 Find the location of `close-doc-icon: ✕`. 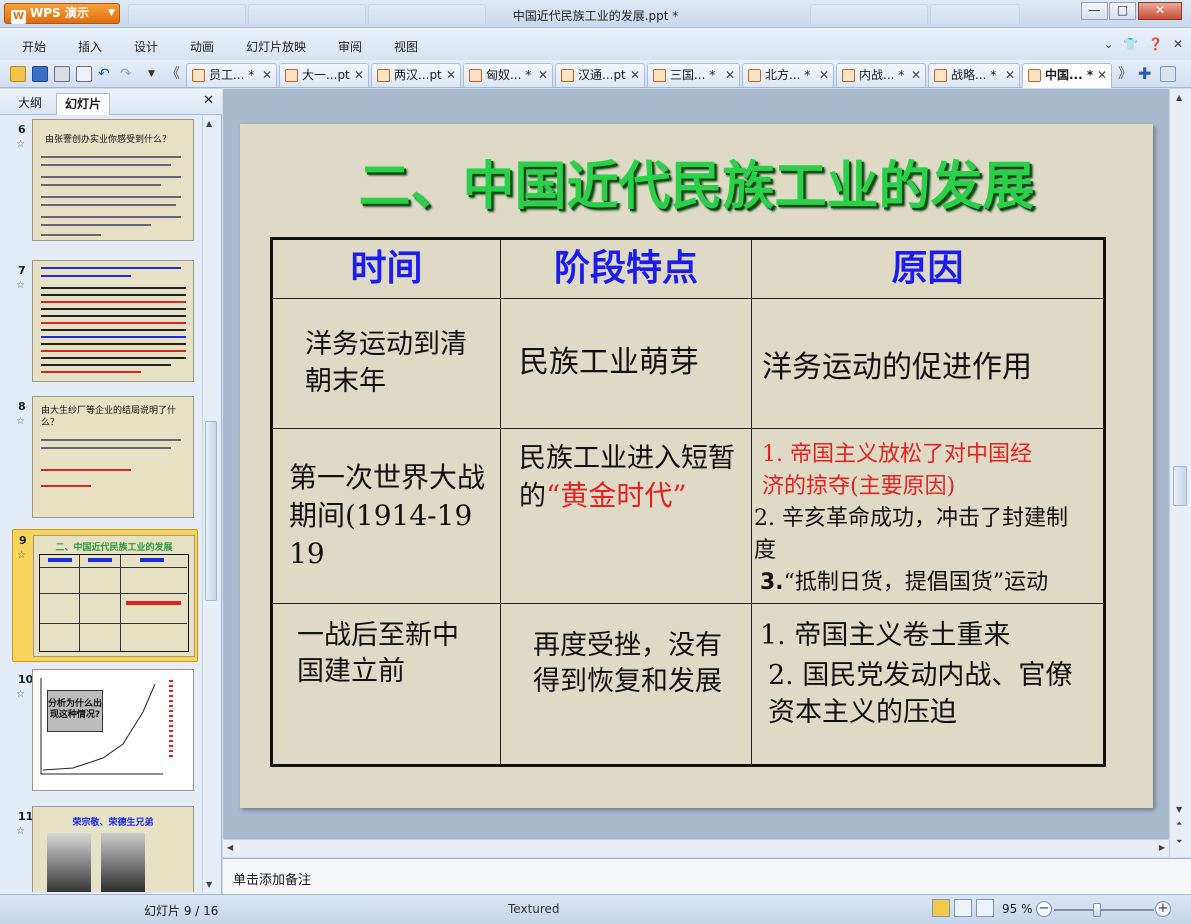

close-doc-icon: ✕ is located at coordinates (1178, 44).